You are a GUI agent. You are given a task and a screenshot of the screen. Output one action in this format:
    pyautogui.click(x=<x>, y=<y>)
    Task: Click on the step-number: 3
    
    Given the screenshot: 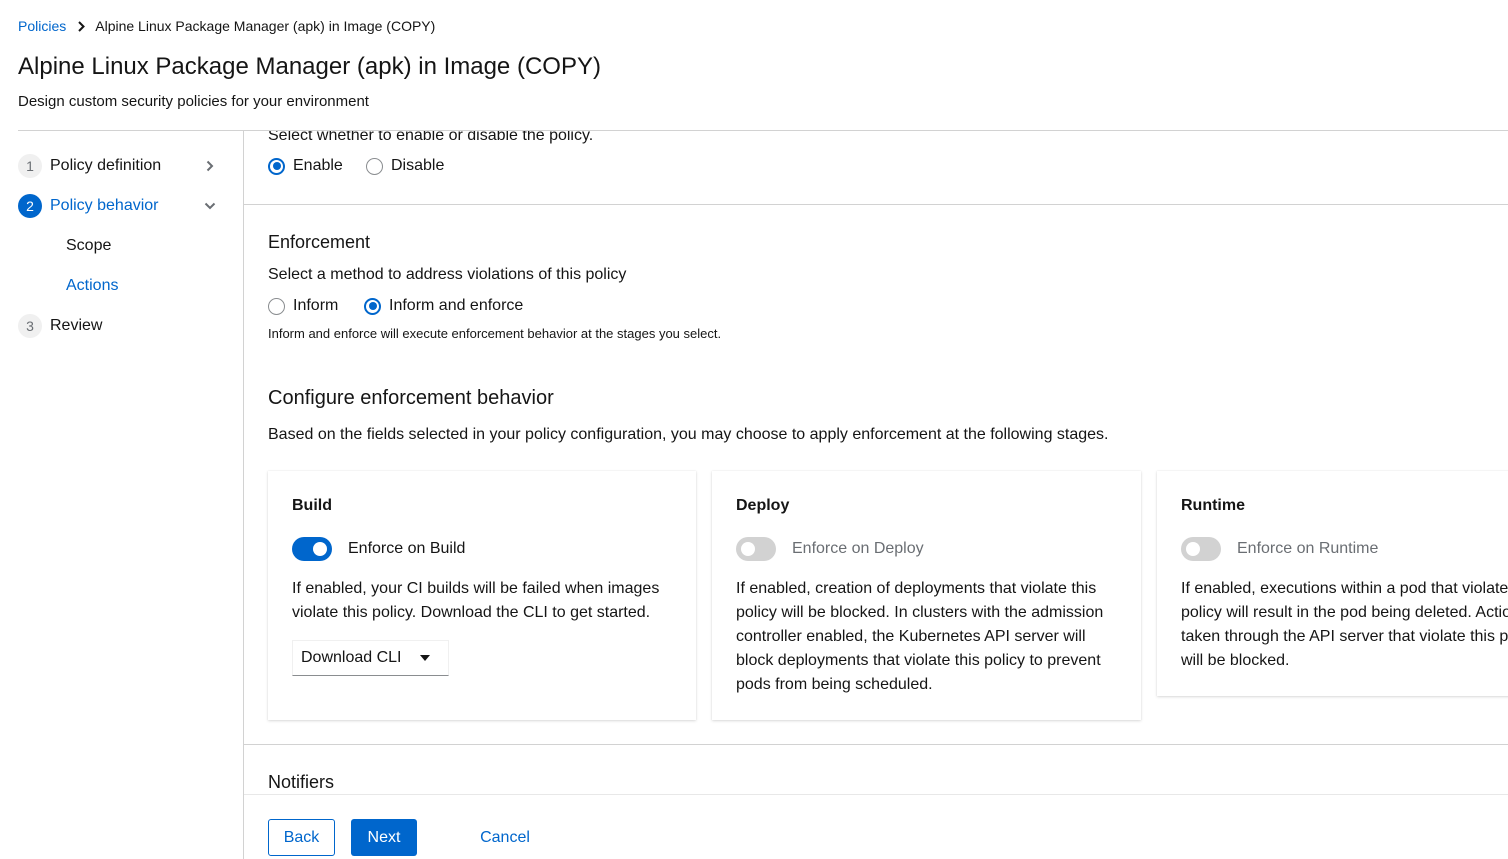 What is the action you would take?
    pyautogui.click(x=30, y=326)
    